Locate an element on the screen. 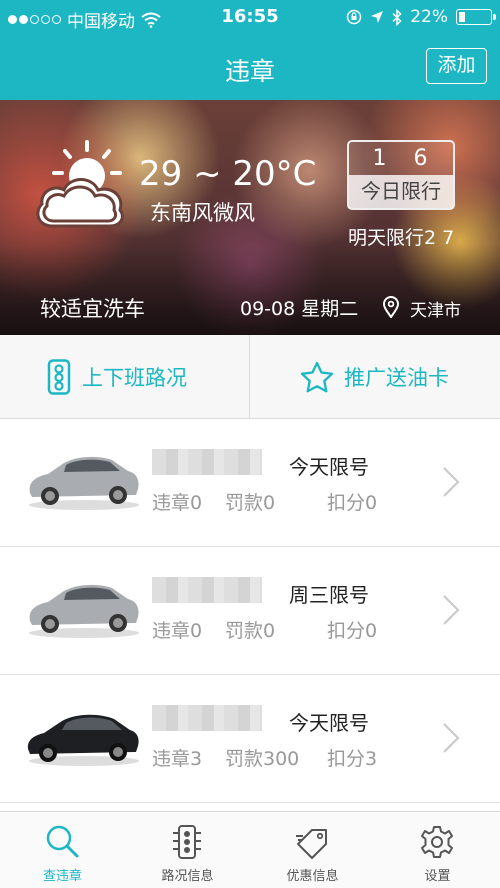  bluetooth-icon is located at coordinates (397, 17).